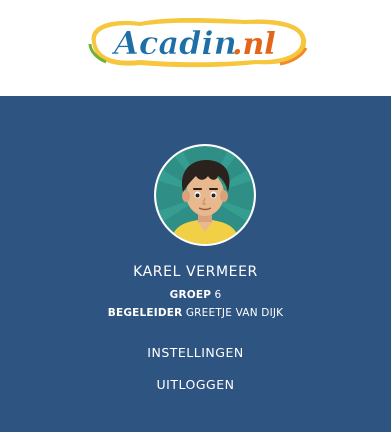 The height and width of the screenshot is (432, 391). I want to click on logout-link: UITLOGGEN, so click(195, 384).